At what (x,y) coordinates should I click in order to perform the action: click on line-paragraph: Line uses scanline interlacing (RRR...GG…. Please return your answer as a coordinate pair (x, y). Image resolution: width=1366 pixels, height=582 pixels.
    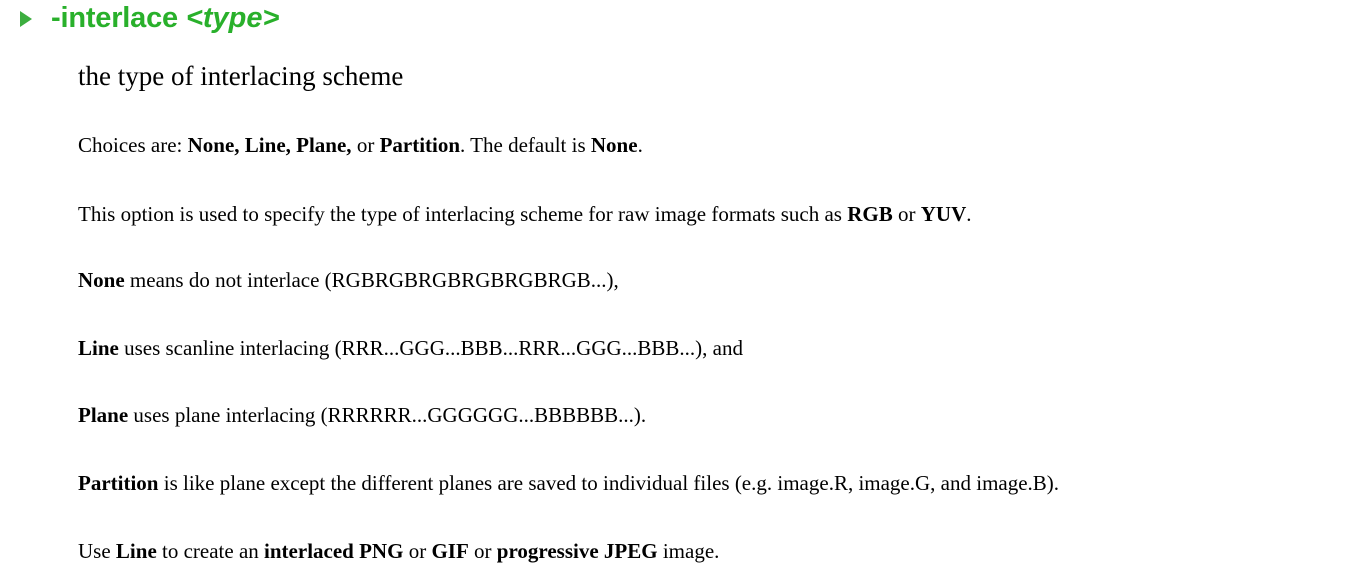
    Looking at the image, I should click on (410, 348).